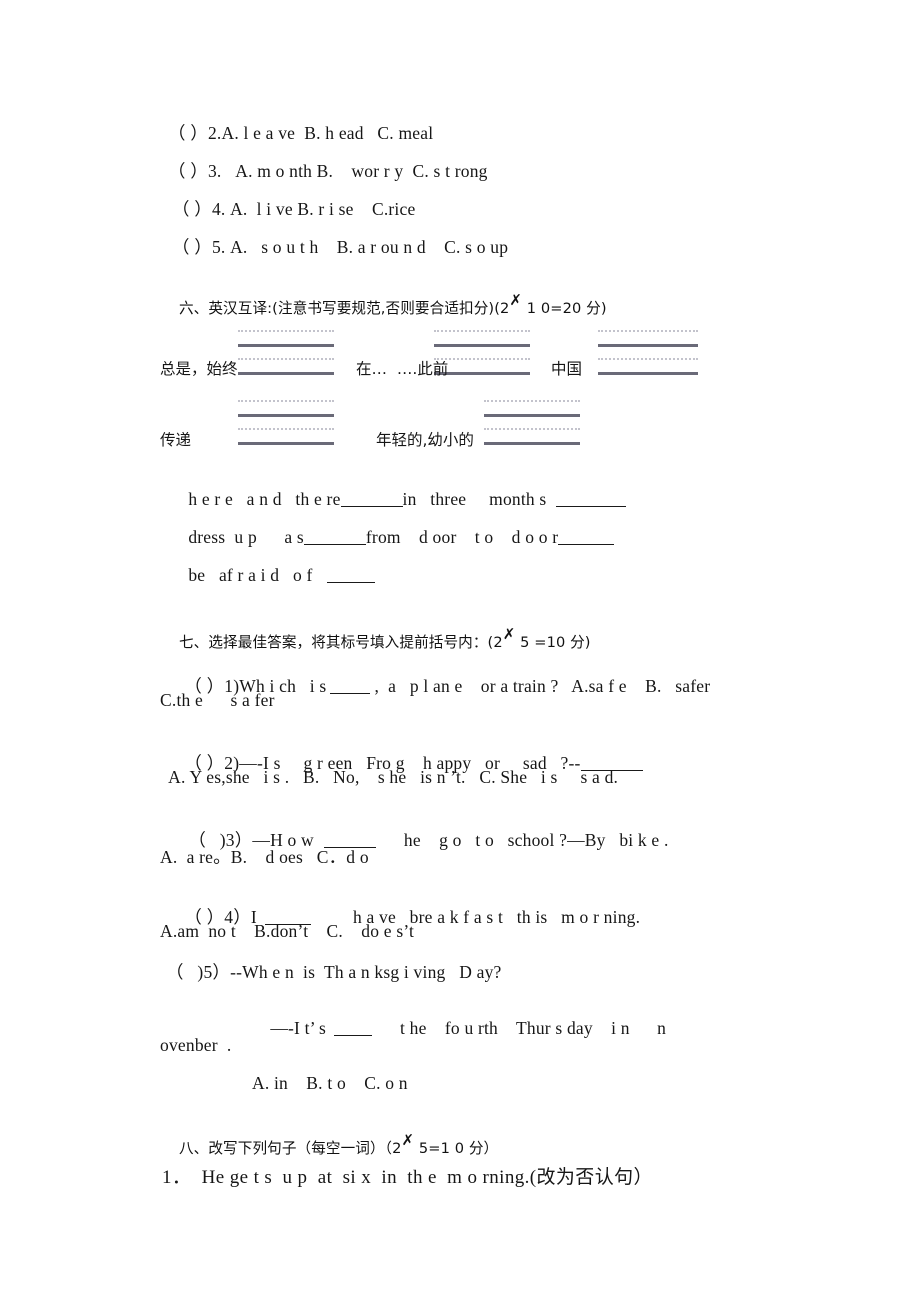  I want to click on translate-term-label: 在… ….此前, so click(402, 369).